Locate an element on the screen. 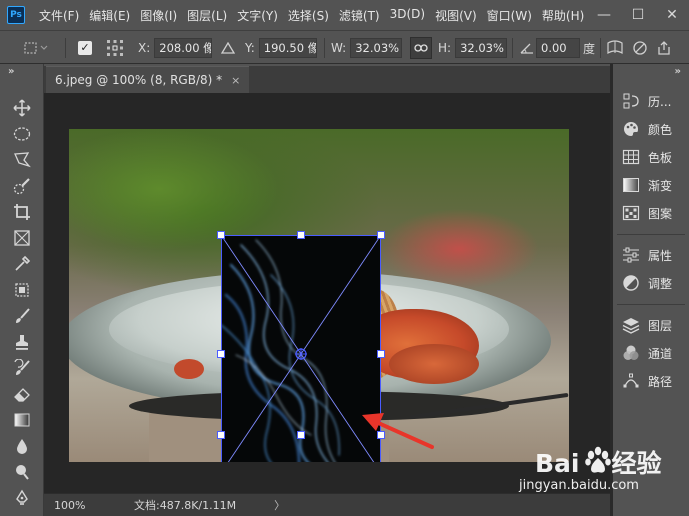 The image size is (689, 516). panel-channels-label: 通道 is located at coordinates (660, 353).